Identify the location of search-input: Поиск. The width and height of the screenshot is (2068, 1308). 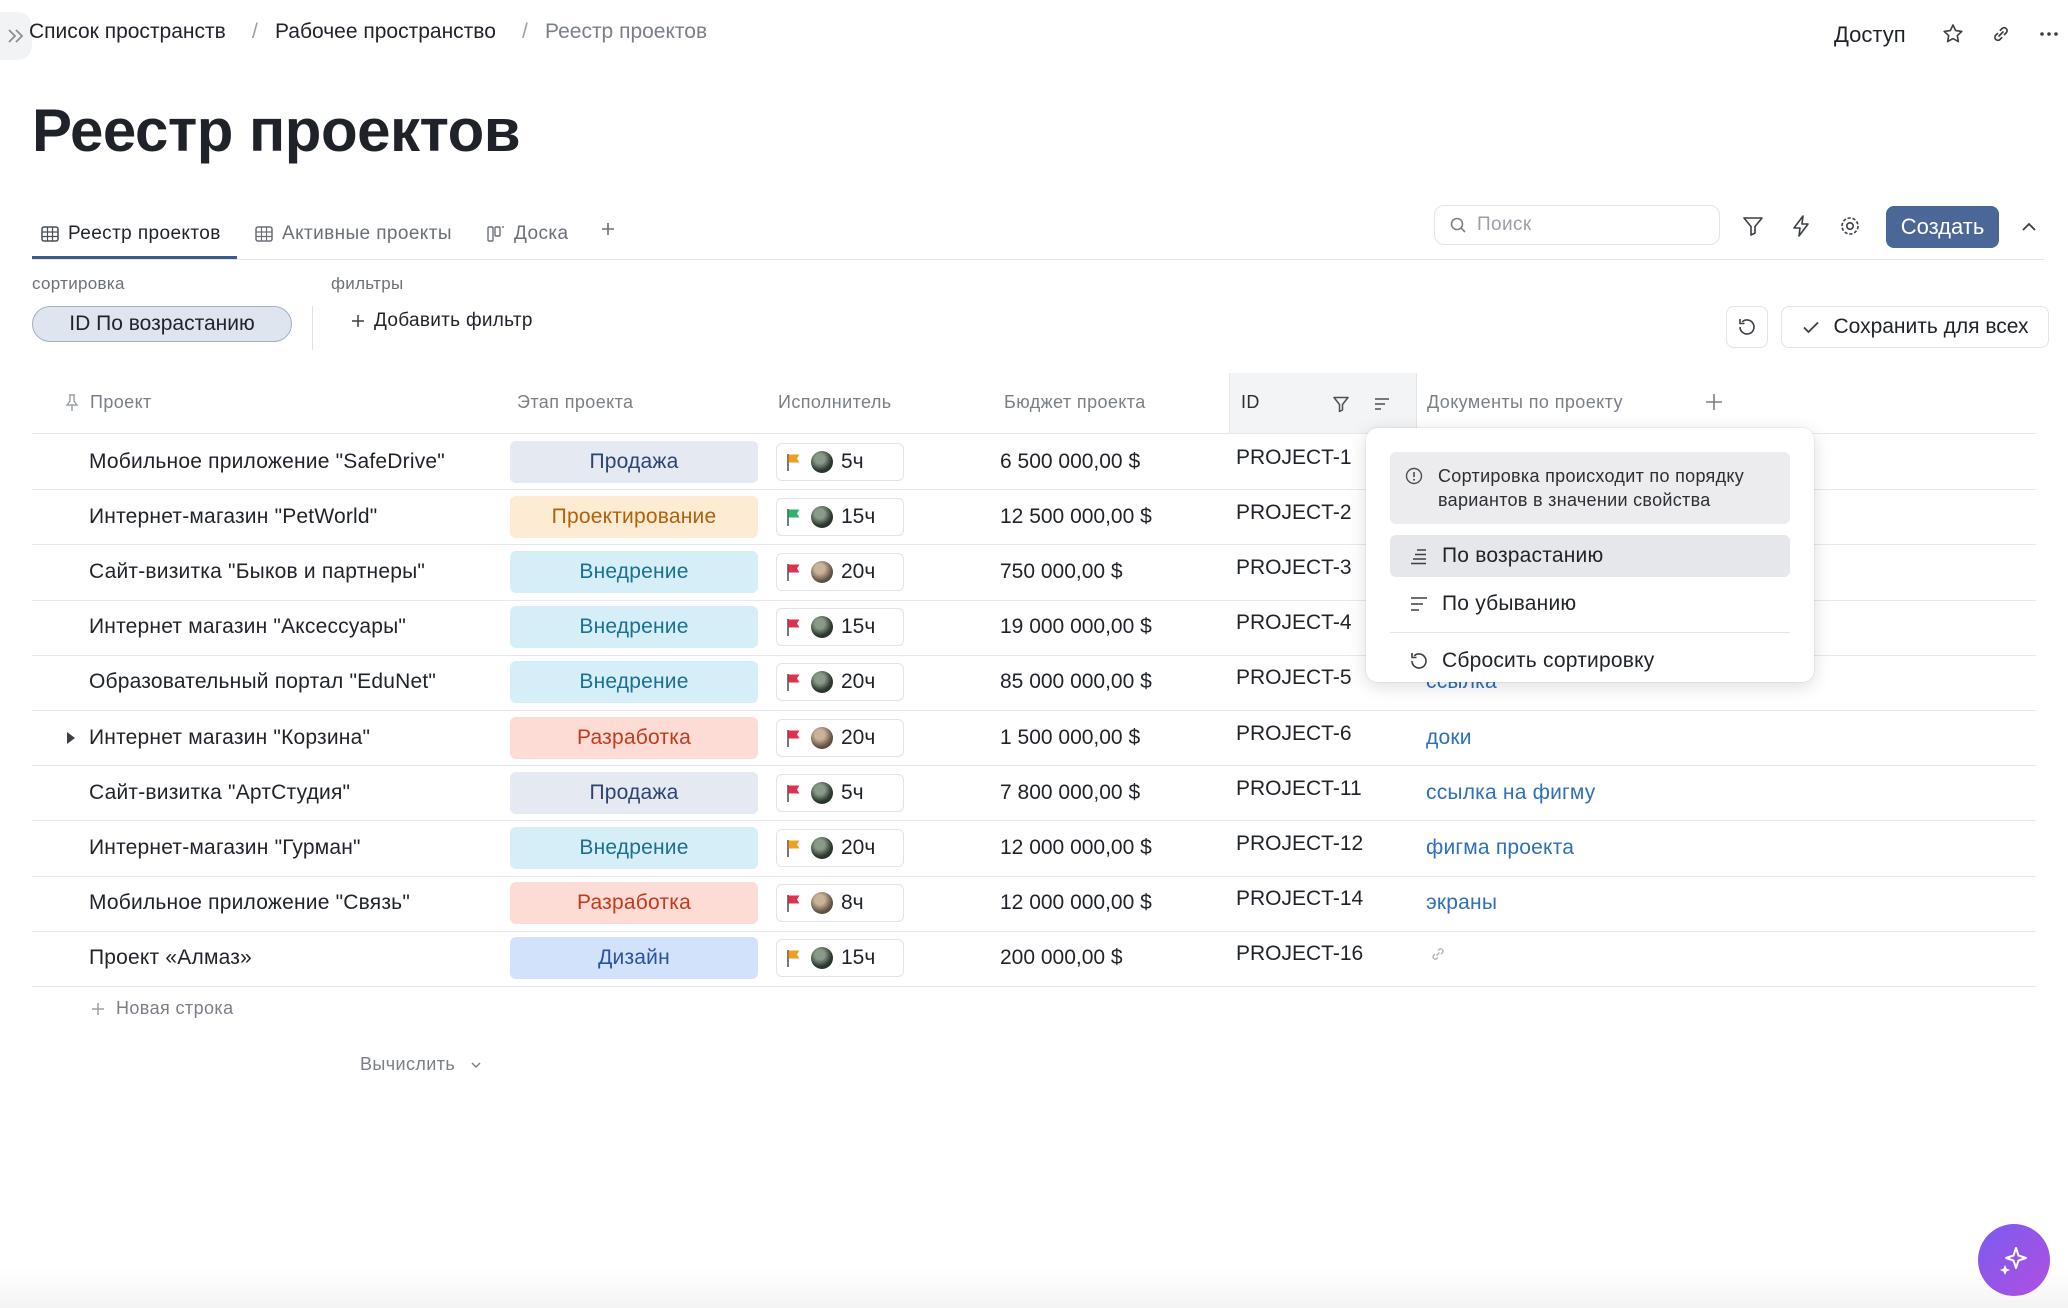
(1577, 225).